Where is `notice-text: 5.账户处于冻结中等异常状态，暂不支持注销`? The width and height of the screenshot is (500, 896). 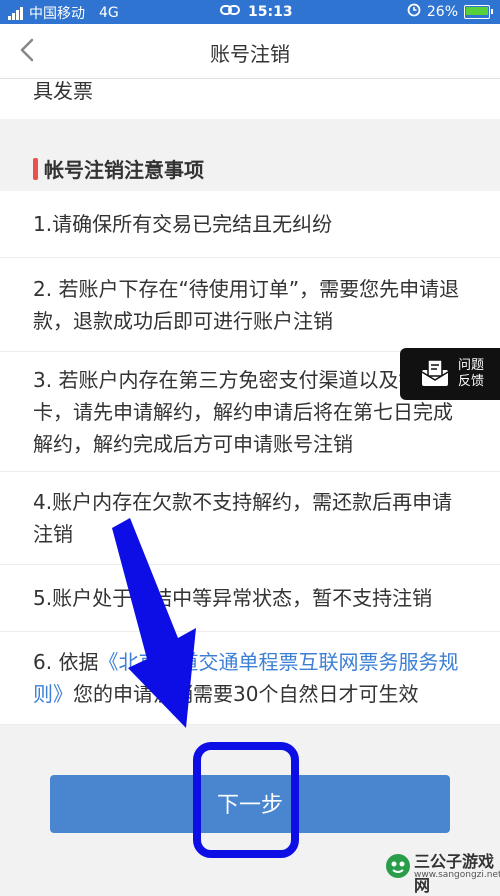
notice-text: 5.账户处于冻结中等异常状态，暂不支持注销 is located at coordinates (233, 598).